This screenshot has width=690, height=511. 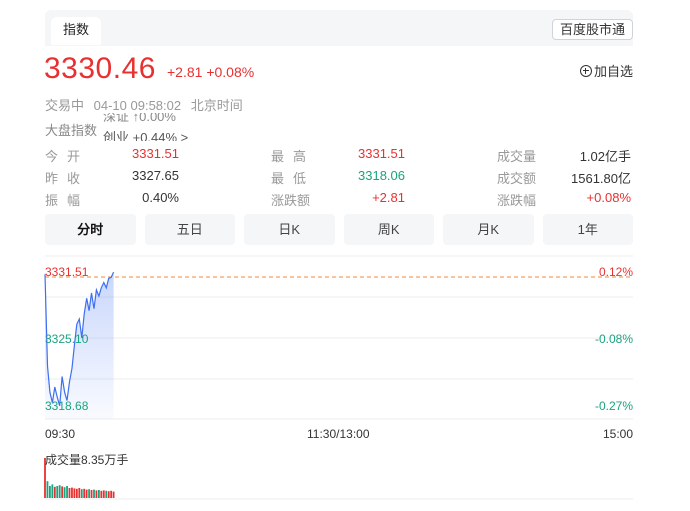 I want to click on y-axis-label-right: -0.27%, so click(x=614, y=406).